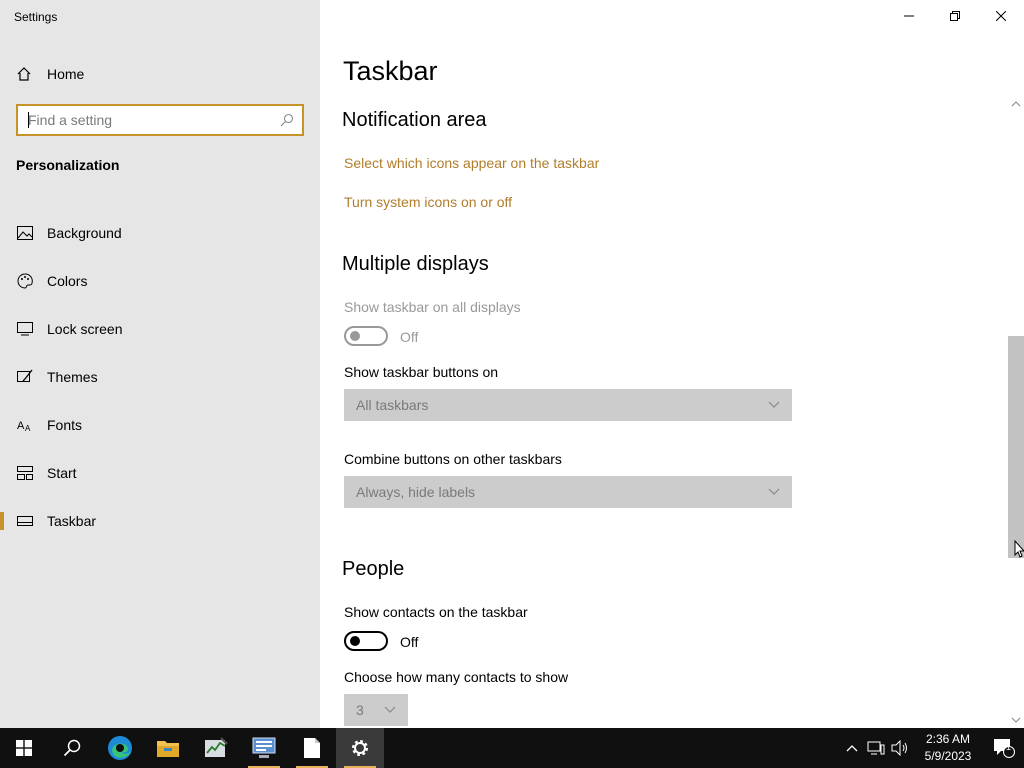  I want to click on windows-logo-icon, so click(24, 748).